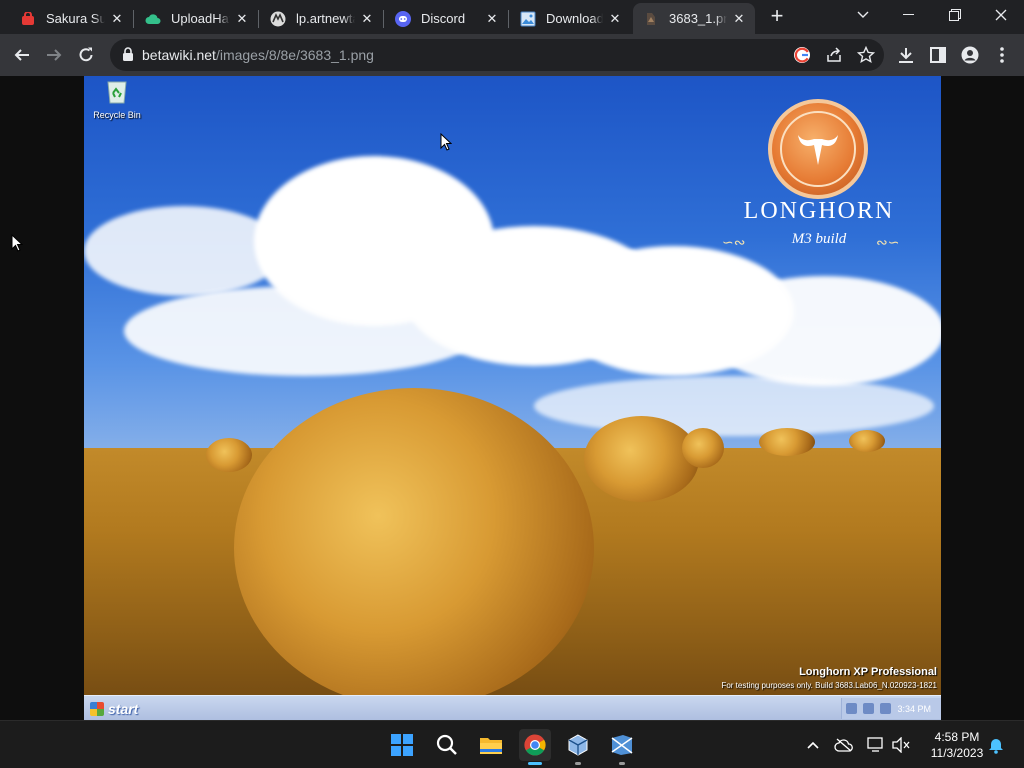 This screenshot has height=768, width=1024. I want to click on windows-taskbar: 4:58 PM 11/3/2023, so click(512, 744).